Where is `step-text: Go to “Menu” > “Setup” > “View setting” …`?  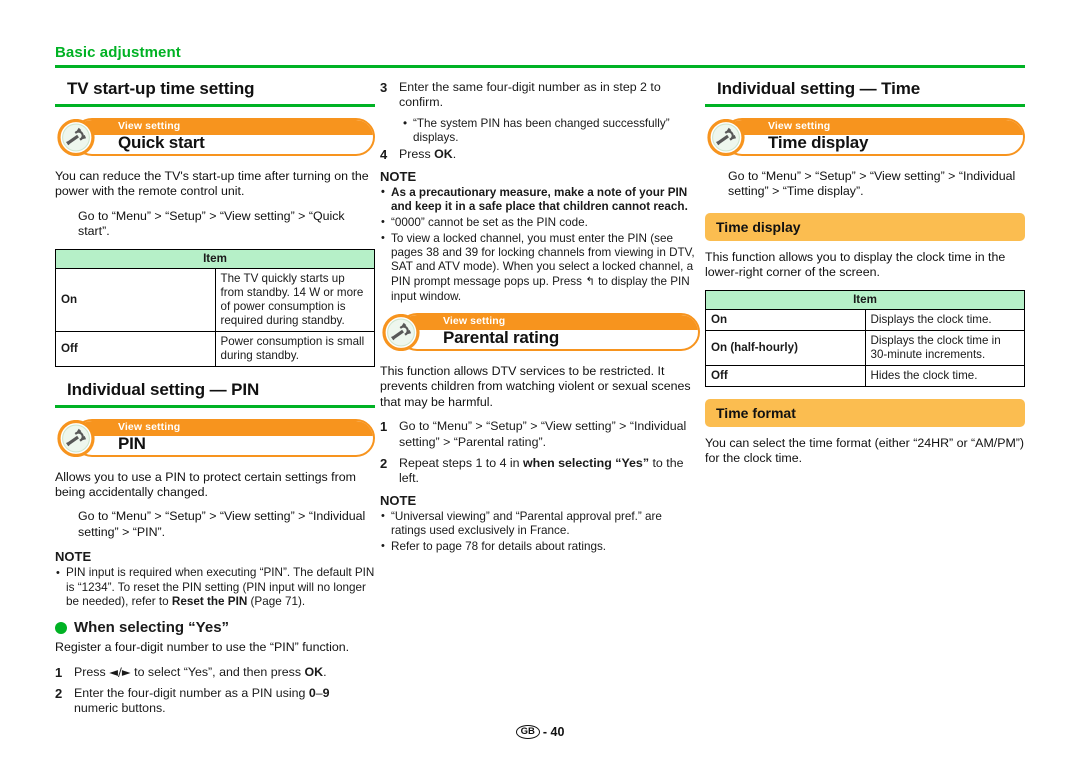 step-text: Go to “Menu” > “Setup” > “View setting” … is located at coordinates (543, 434).